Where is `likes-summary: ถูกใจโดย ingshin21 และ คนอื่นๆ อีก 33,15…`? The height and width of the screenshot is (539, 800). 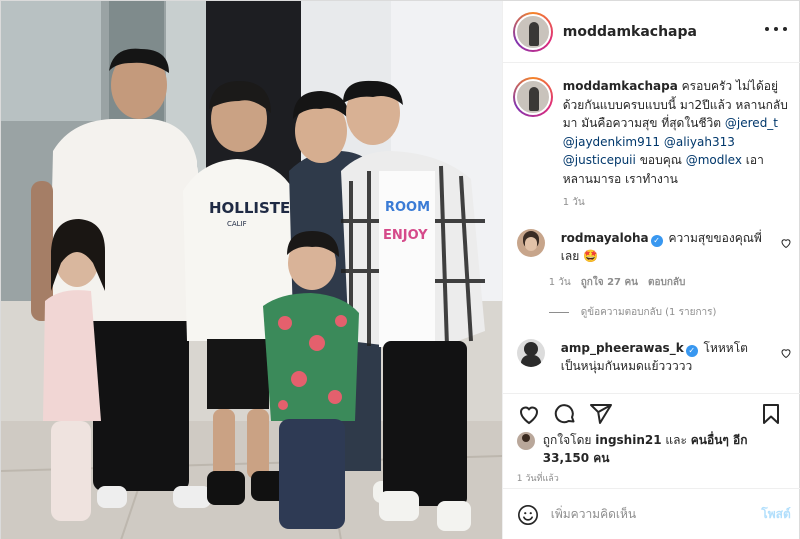 likes-summary: ถูกใจโดย ingshin21 และ คนอื่นๆ อีก 33,15… is located at coordinates (651, 449).